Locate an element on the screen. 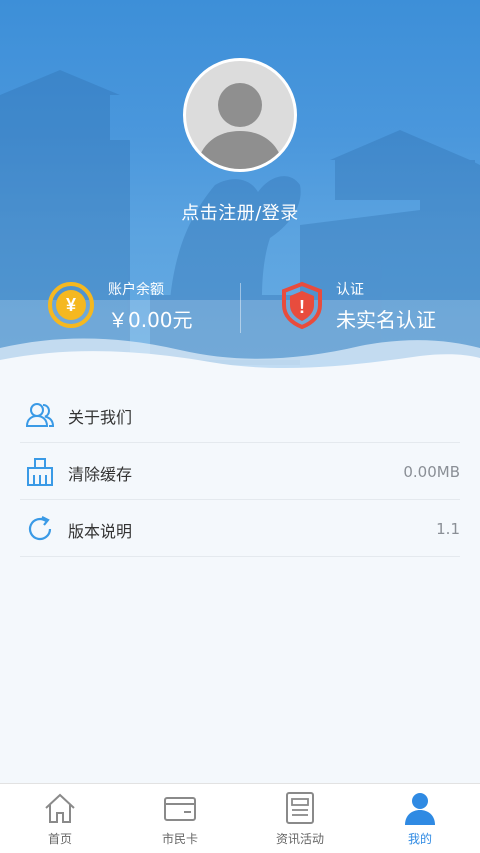 Image resolution: width=480 pixels, height=853 pixels. tab-label: 我的 is located at coordinates (419, 839).